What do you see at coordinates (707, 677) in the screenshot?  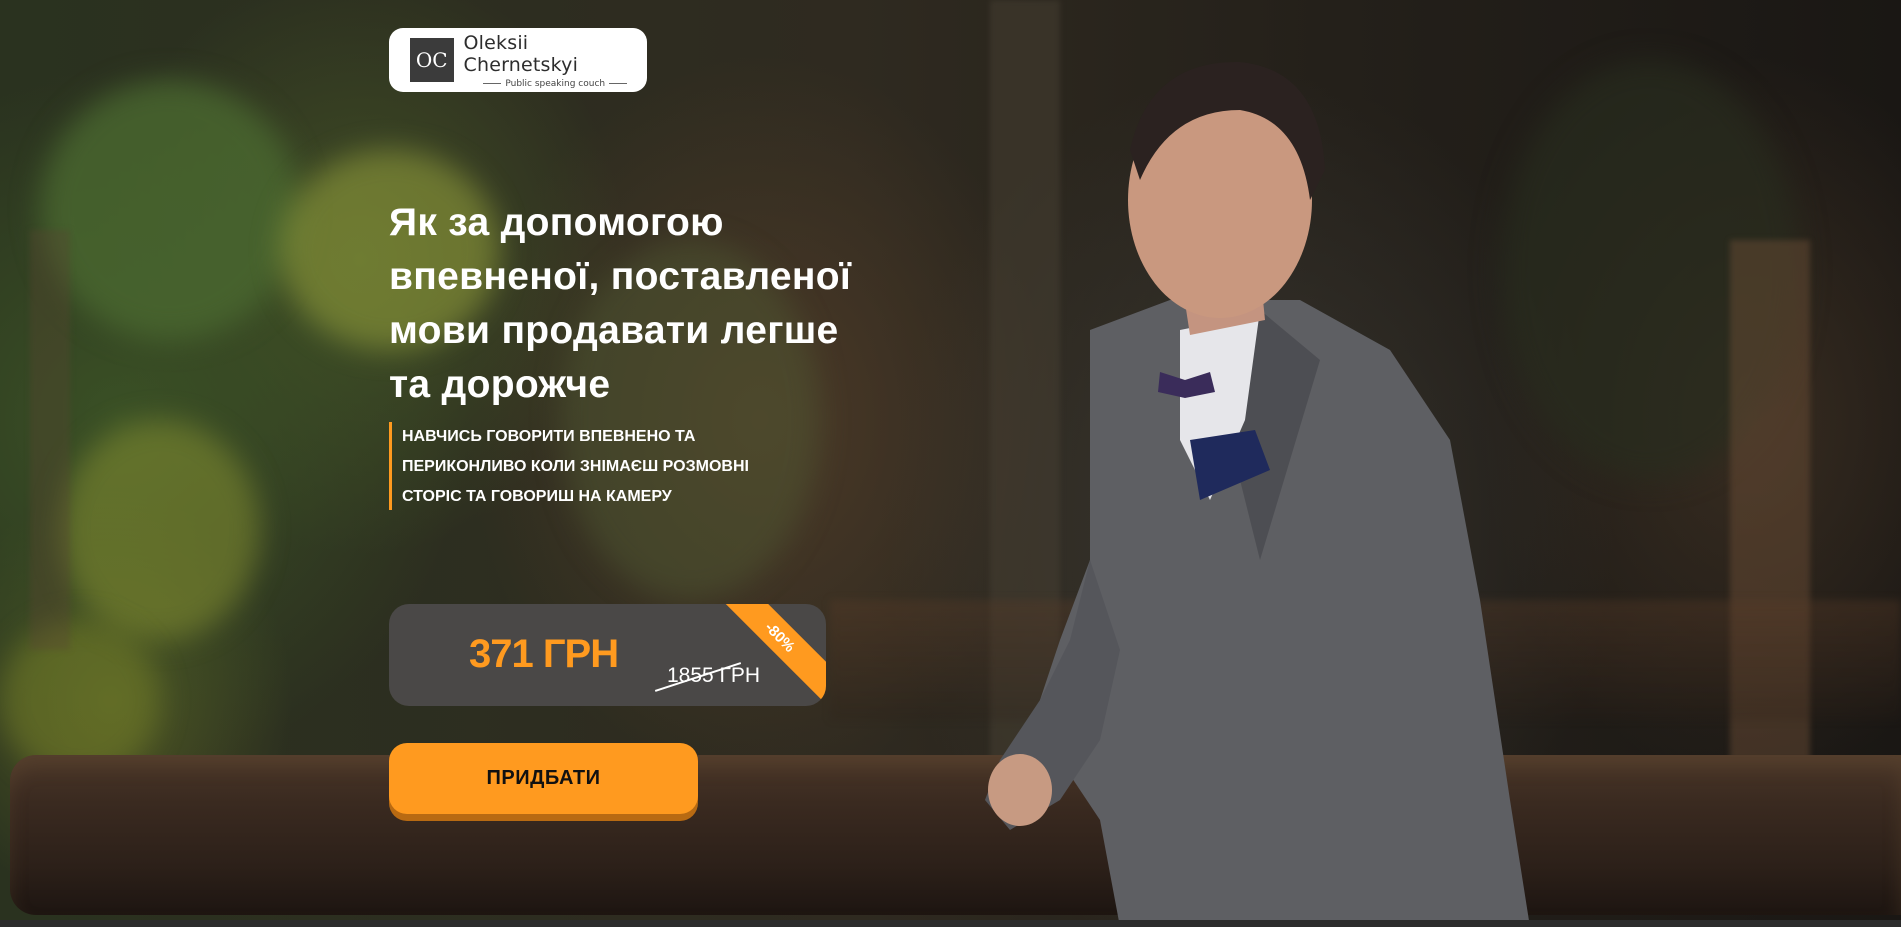 I see `old-price: 1855 ГРН` at bounding box center [707, 677].